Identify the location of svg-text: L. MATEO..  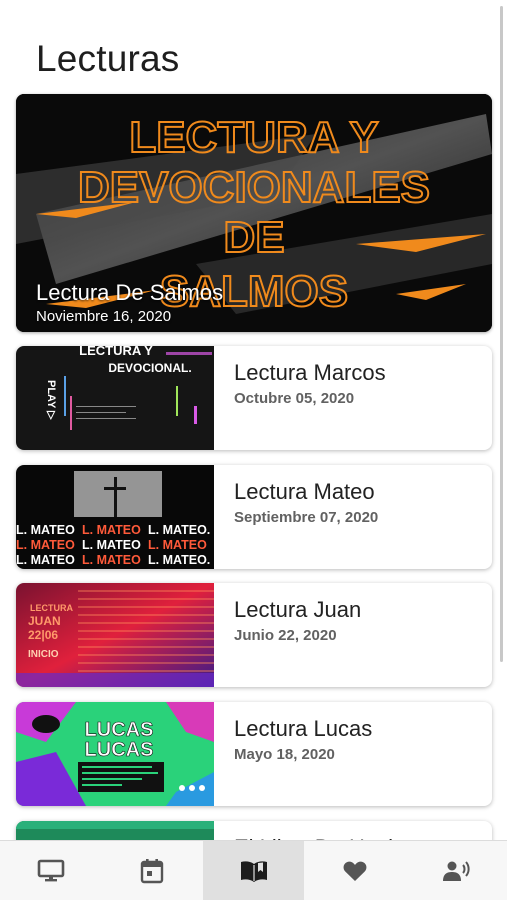
(179, 560).